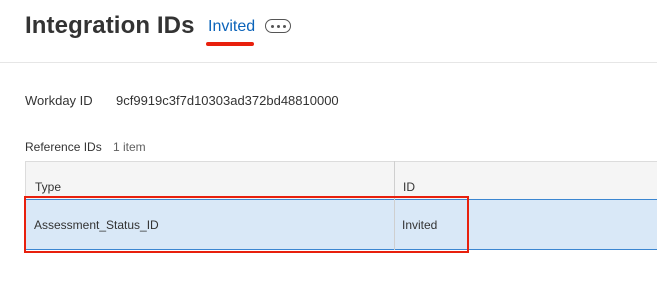 The width and height of the screenshot is (657, 297). What do you see at coordinates (110, 25) in the screenshot?
I see `page-title: Integration IDs` at bounding box center [110, 25].